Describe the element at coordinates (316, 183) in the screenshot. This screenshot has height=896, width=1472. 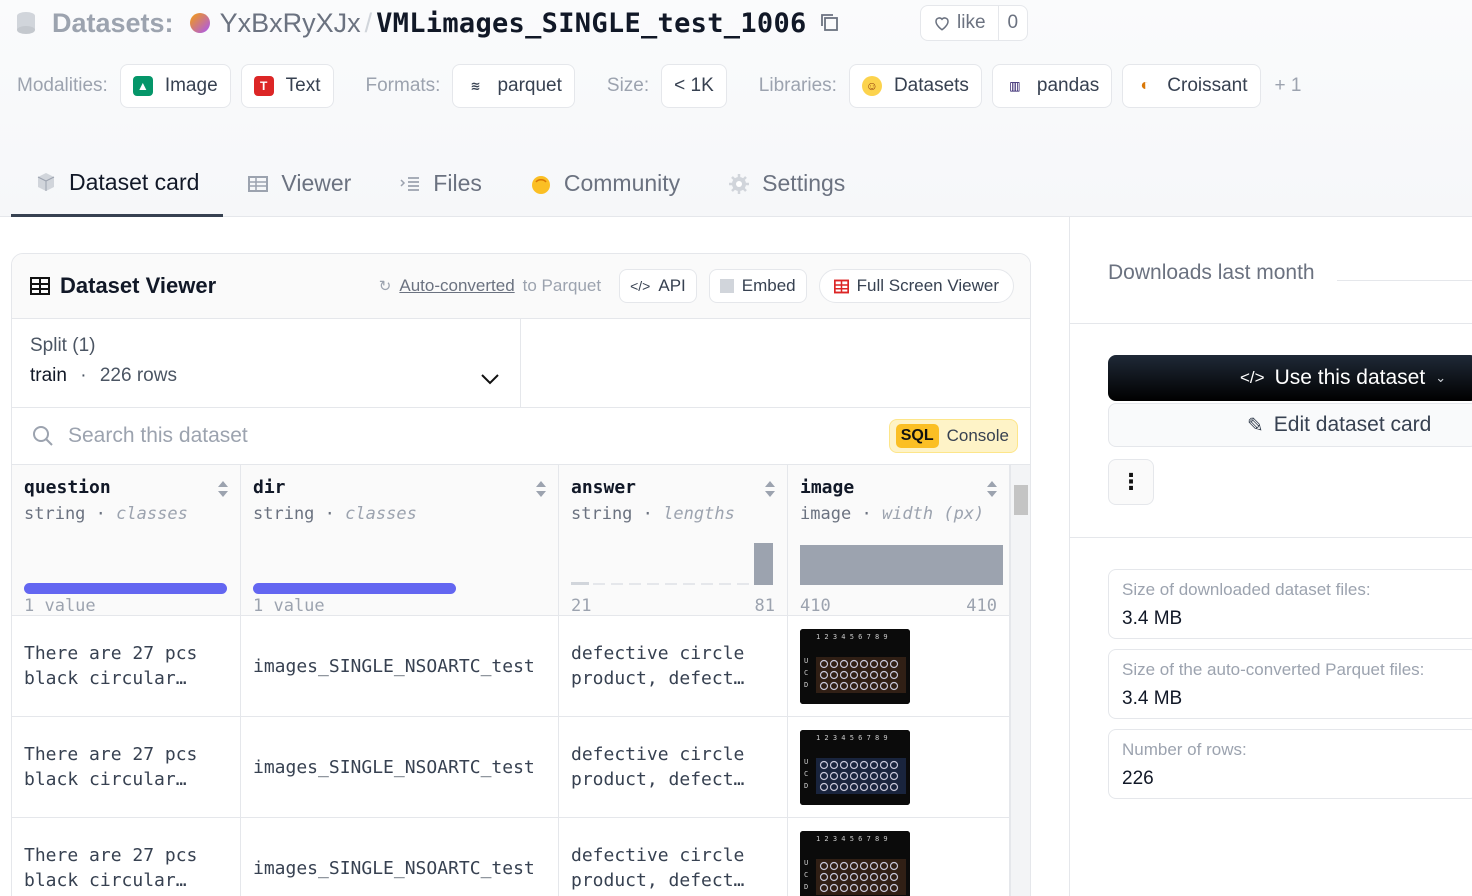
I see `tab-label: Viewer` at that location.